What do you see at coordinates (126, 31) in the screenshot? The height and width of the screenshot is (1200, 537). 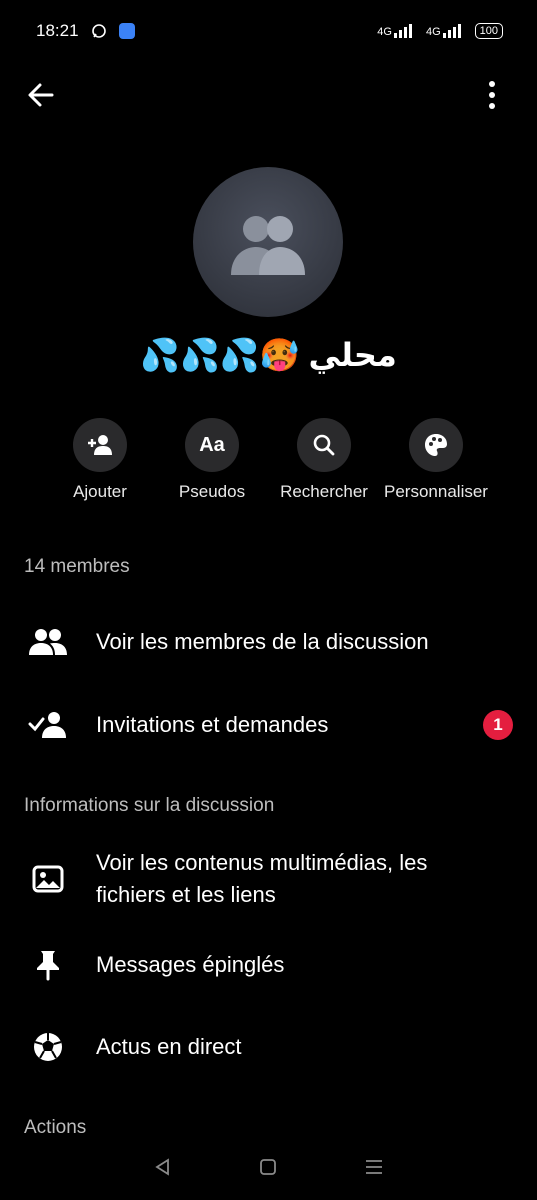 I see `app-notification-icon` at bounding box center [126, 31].